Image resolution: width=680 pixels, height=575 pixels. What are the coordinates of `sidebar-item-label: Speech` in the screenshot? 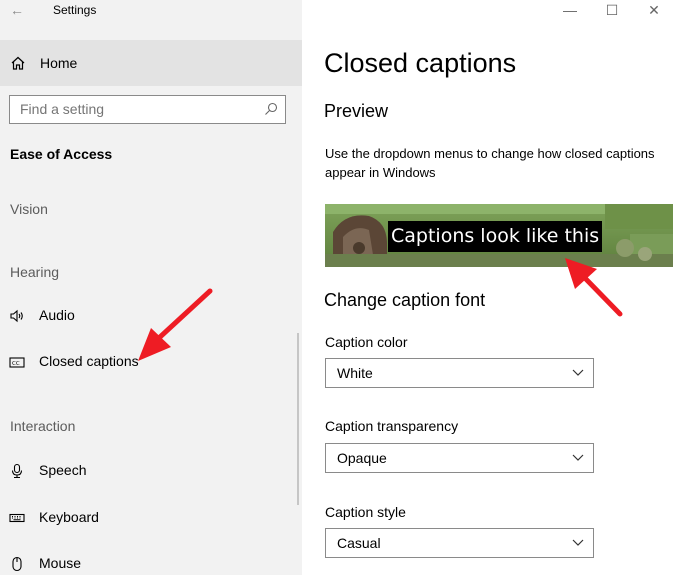 It's located at (63, 470).